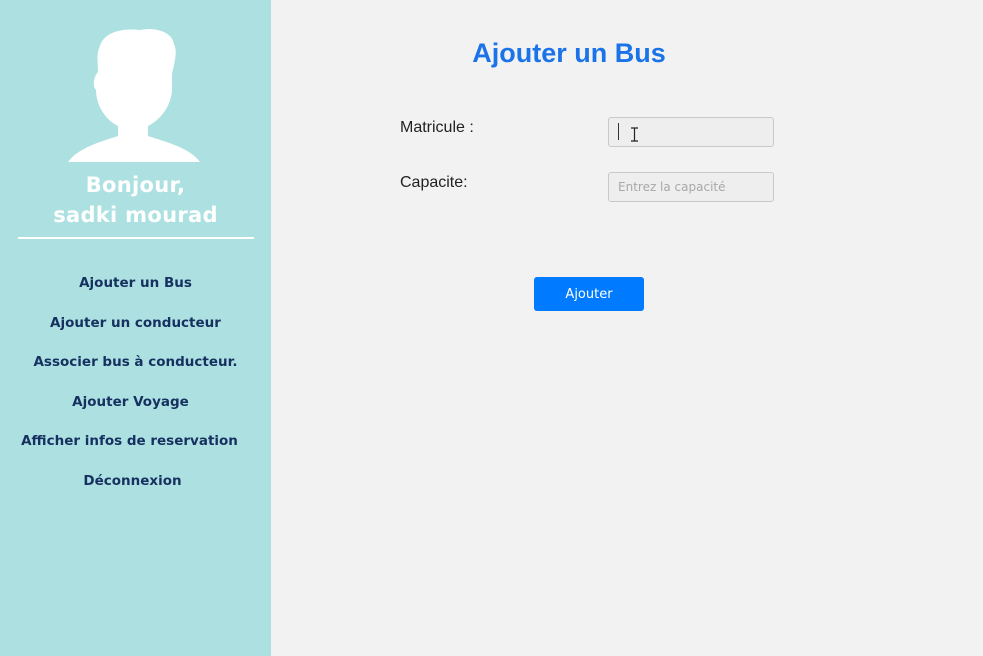 The width and height of the screenshot is (983, 656). I want to click on capacite-label: Capacite:, so click(434, 182).